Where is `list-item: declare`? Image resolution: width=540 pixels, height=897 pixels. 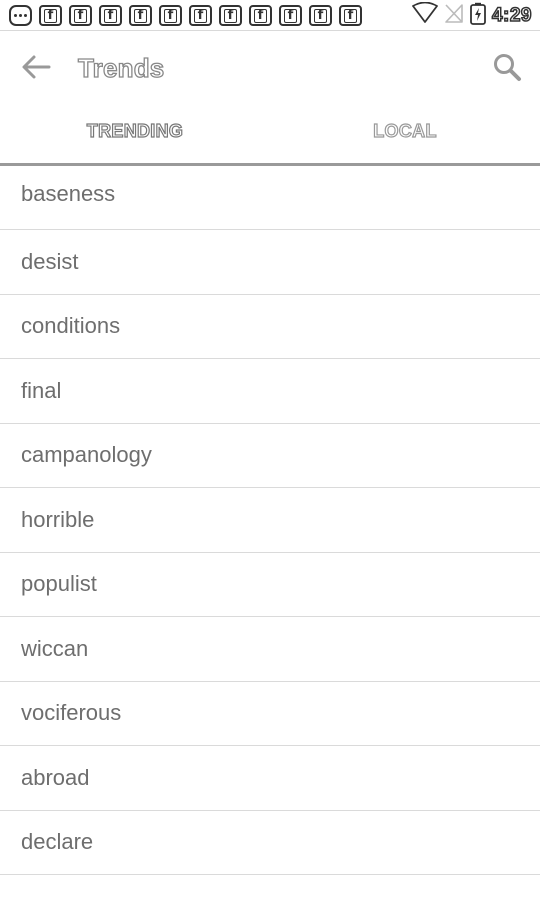 list-item: declare is located at coordinates (270, 843).